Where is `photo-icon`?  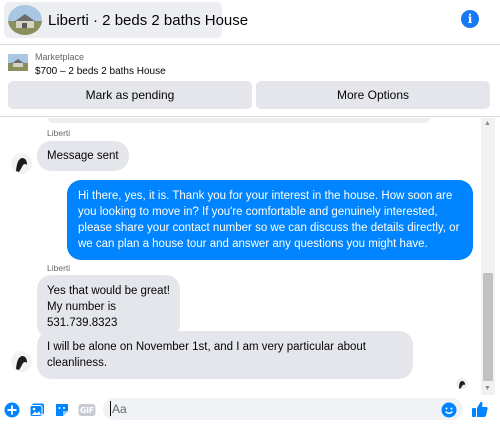
photo-icon is located at coordinates (37, 410).